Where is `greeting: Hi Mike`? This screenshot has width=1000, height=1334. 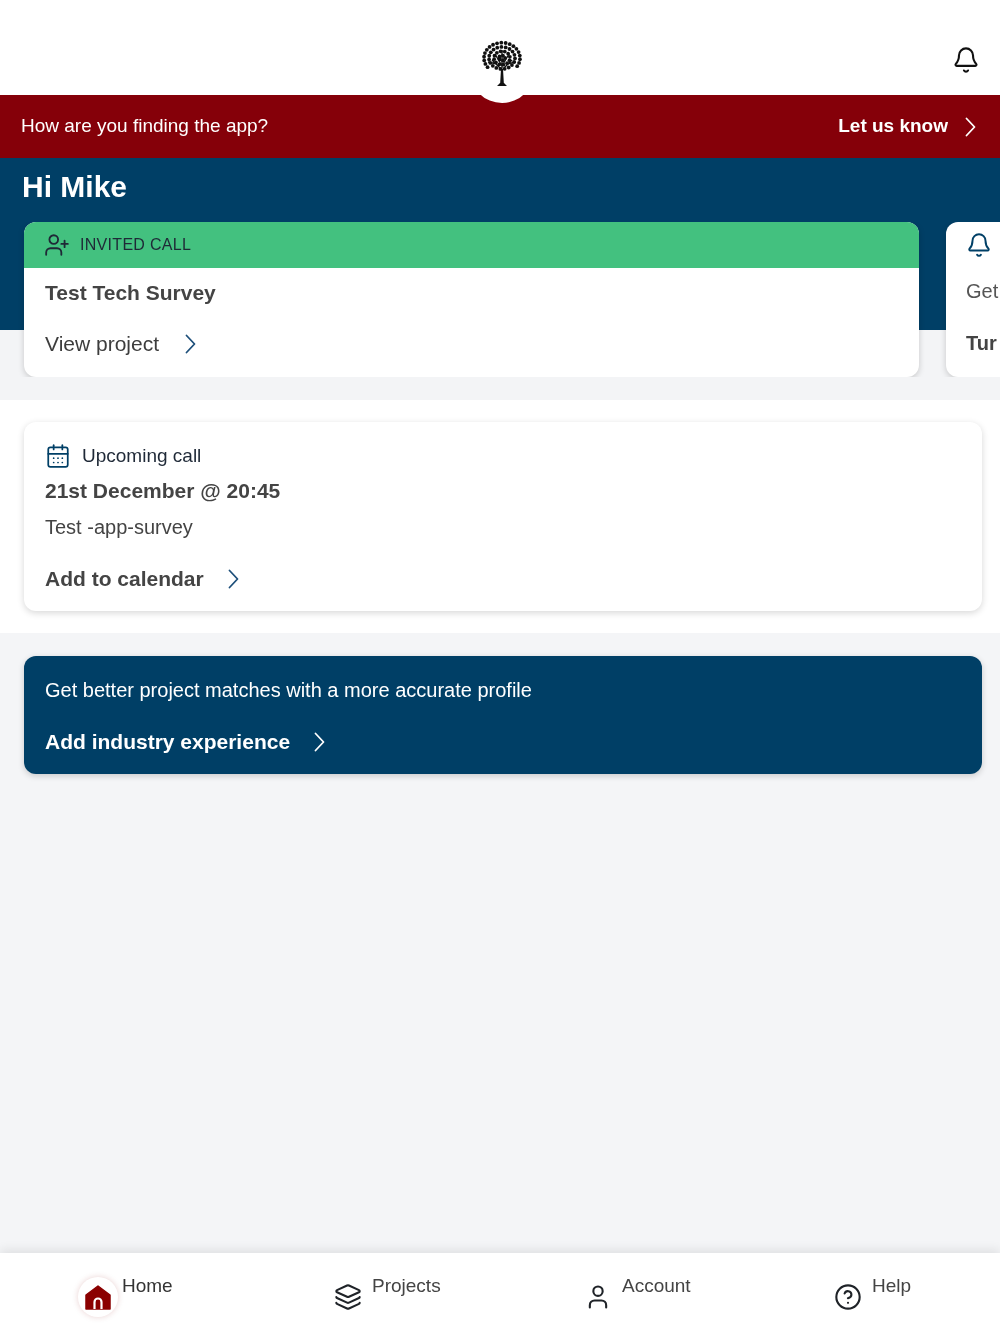 greeting: Hi Mike is located at coordinates (75, 187).